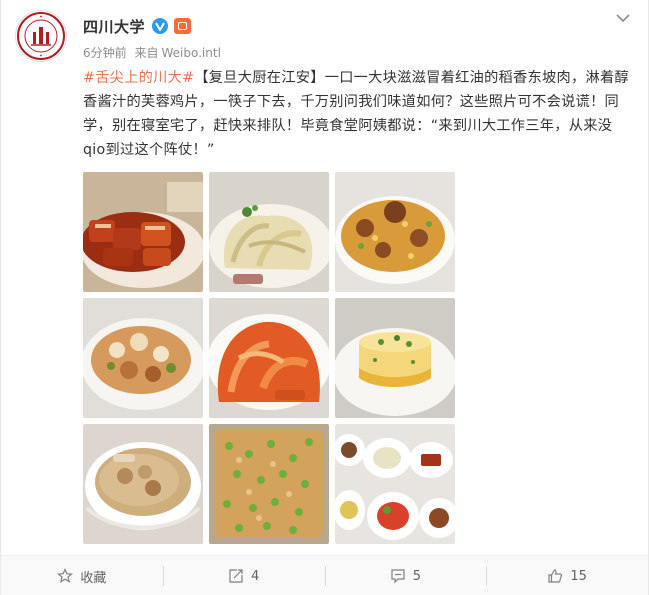 The width and height of the screenshot is (649, 595). I want to click on favorite-button: 收藏, so click(82, 575).